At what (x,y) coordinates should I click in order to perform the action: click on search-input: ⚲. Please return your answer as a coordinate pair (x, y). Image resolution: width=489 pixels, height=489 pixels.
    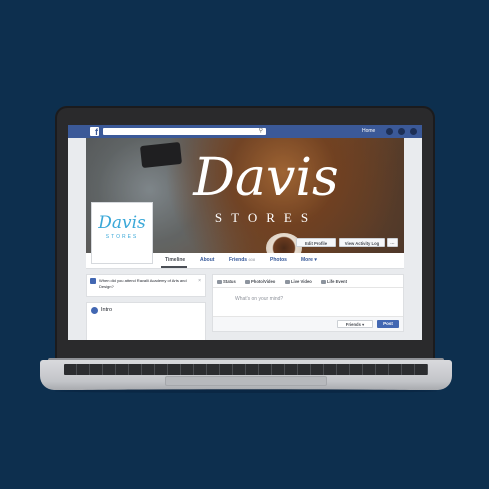
    Looking at the image, I should click on (184, 131).